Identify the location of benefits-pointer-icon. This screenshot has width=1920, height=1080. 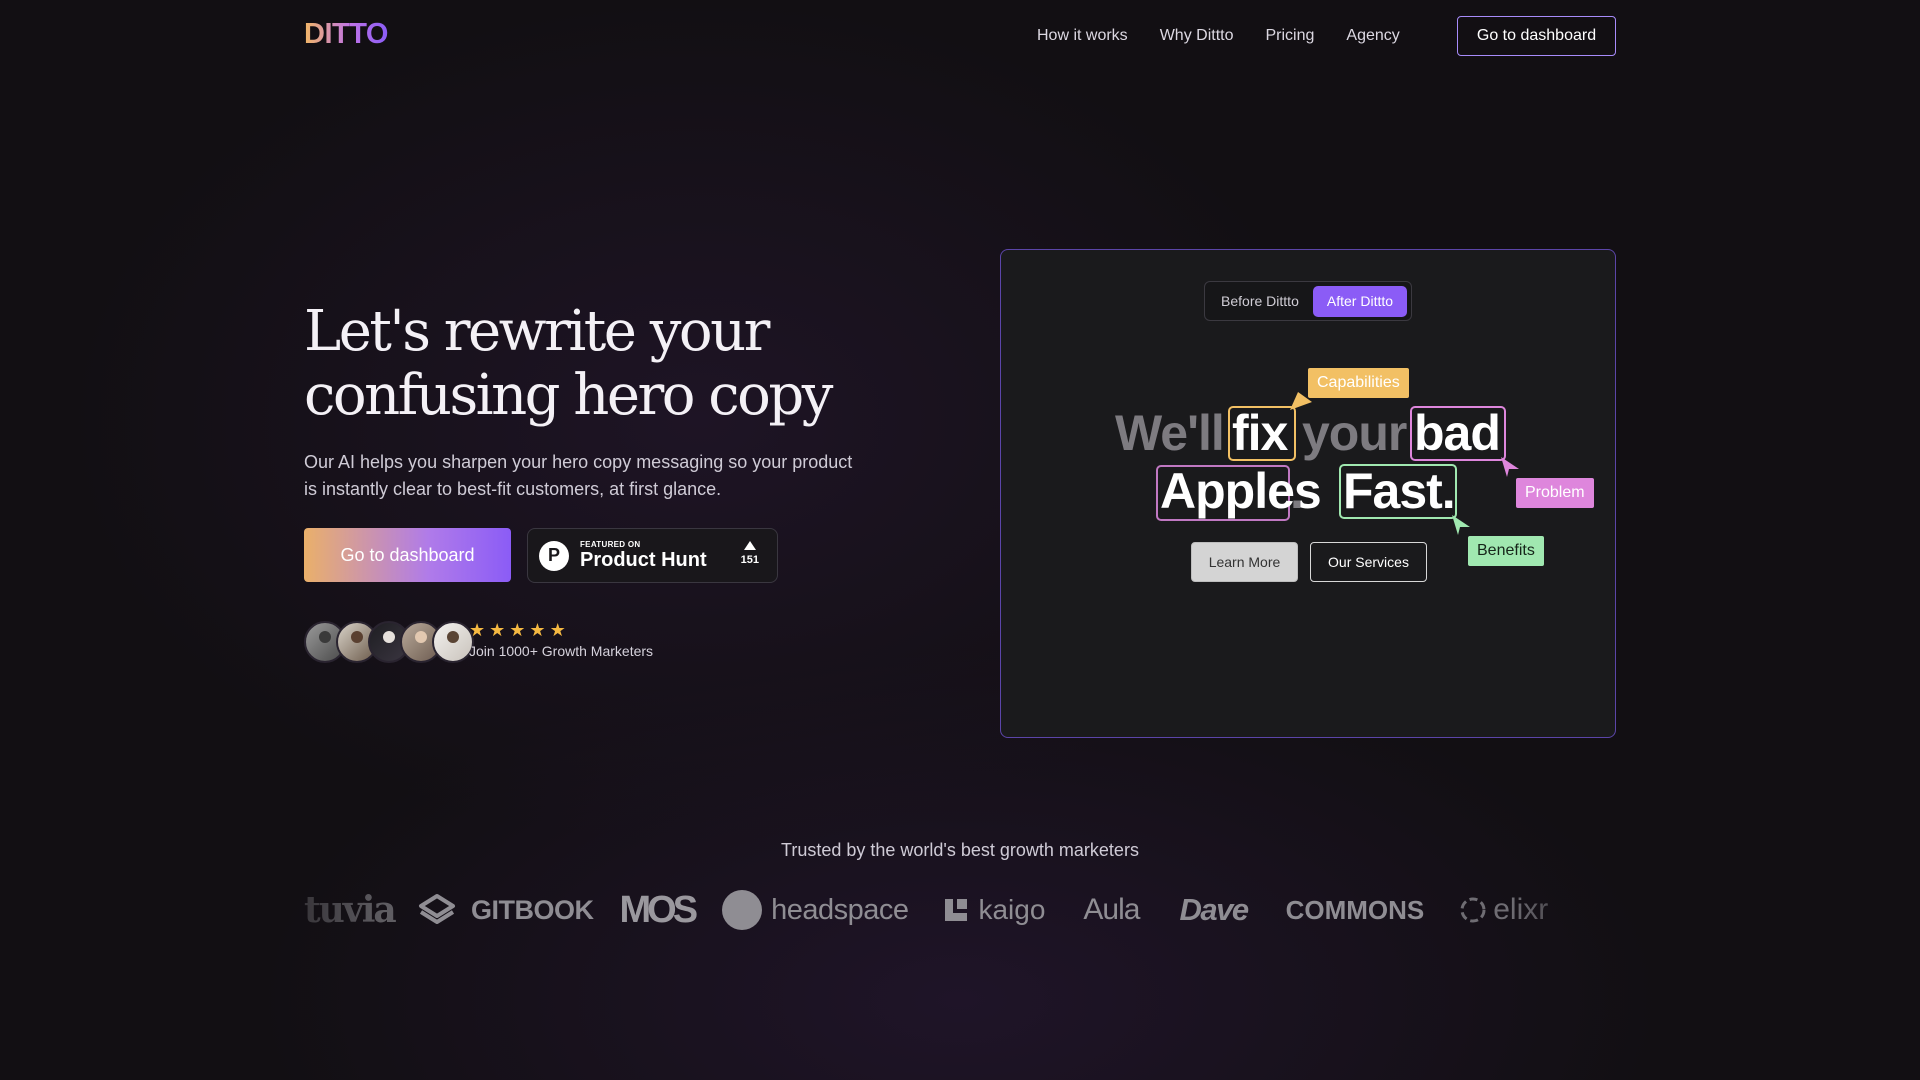
(1461, 525).